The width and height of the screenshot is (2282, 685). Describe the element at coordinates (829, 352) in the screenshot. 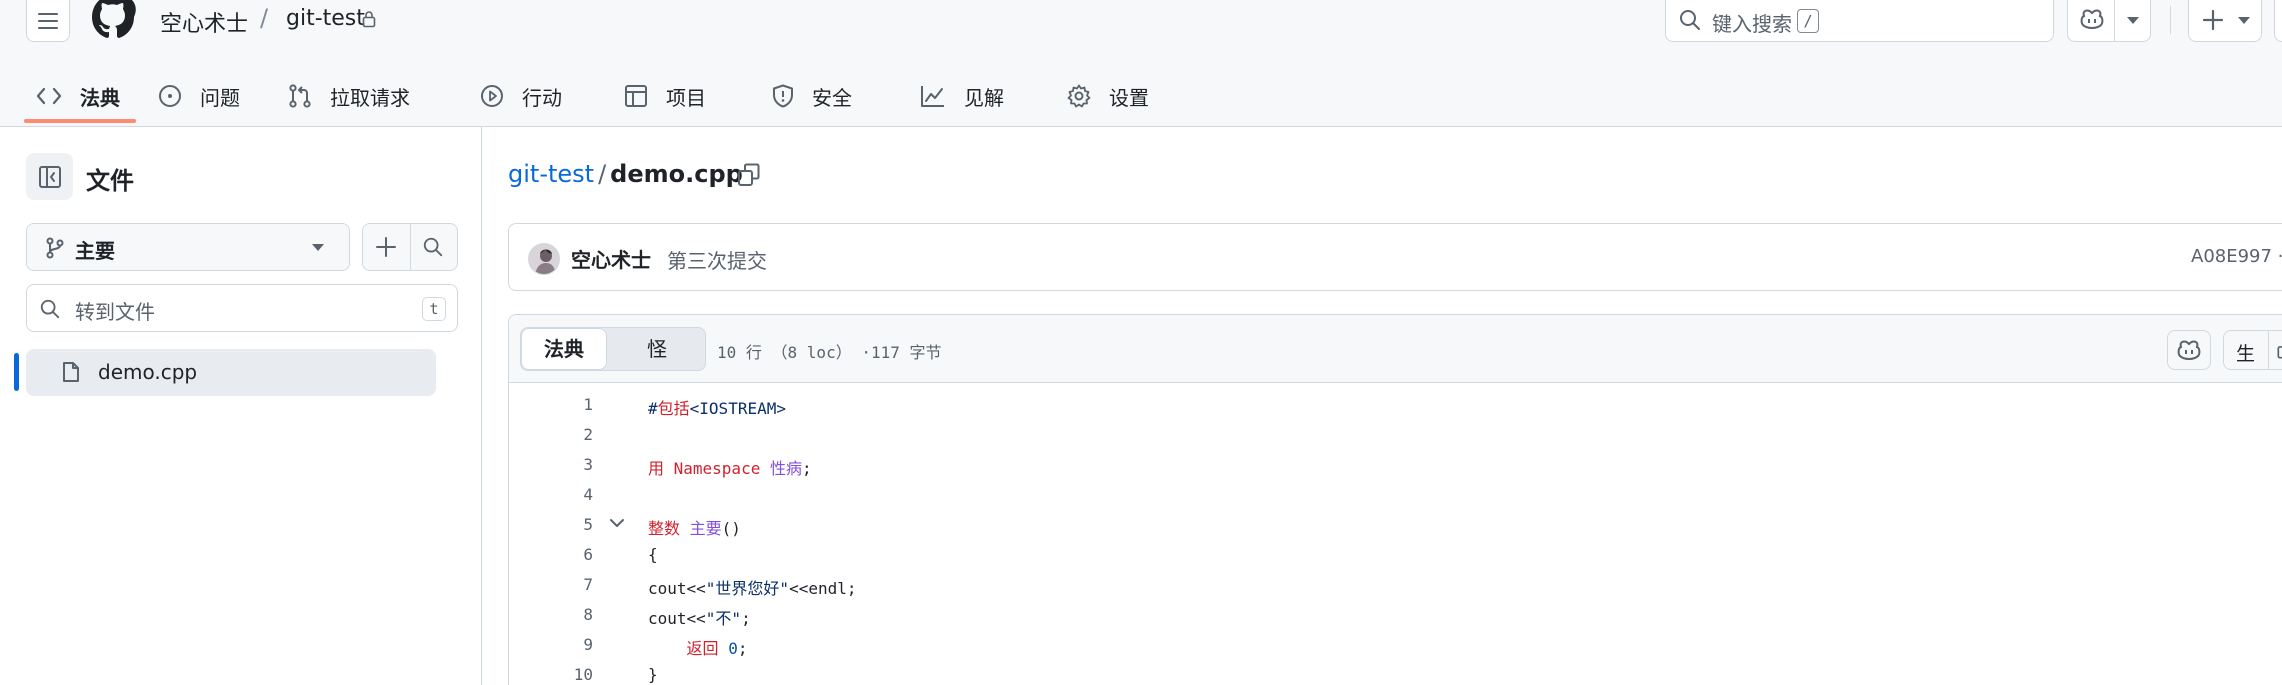

I see `file-stats: 10 行 （8 loc） ·117 字节` at that location.